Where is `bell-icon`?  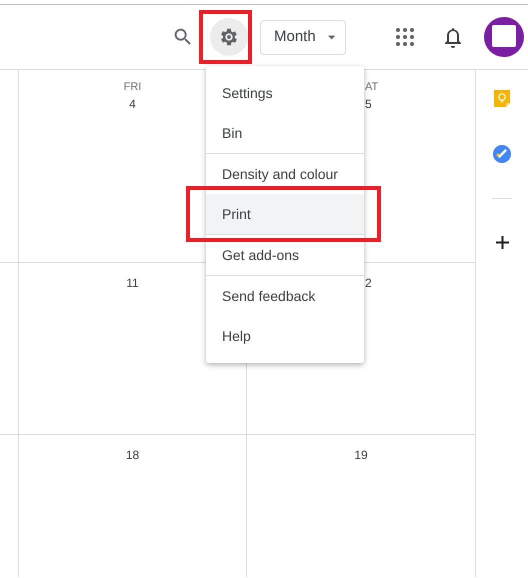 bell-icon is located at coordinates (453, 37).